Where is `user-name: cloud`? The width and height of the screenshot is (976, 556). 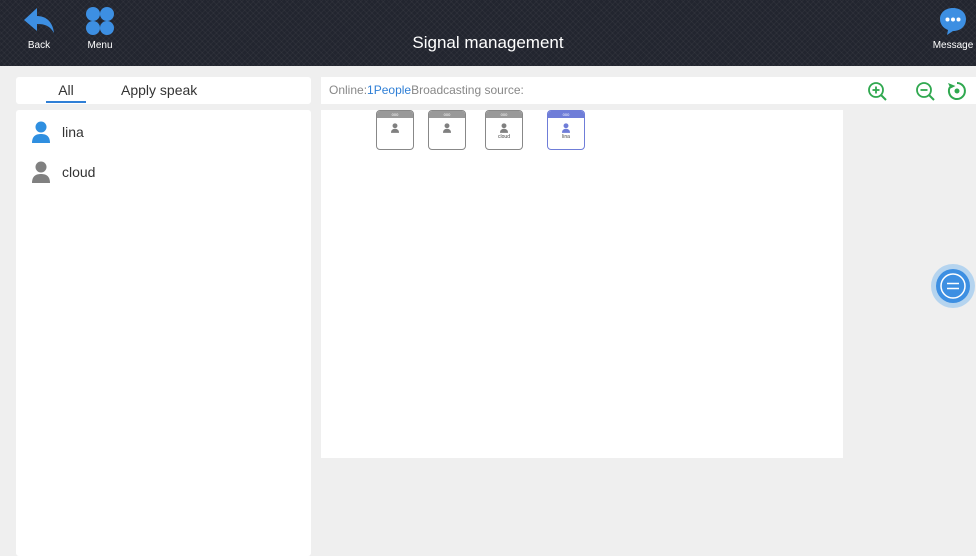
user-name: cloud is located at coordinates (79, 172).